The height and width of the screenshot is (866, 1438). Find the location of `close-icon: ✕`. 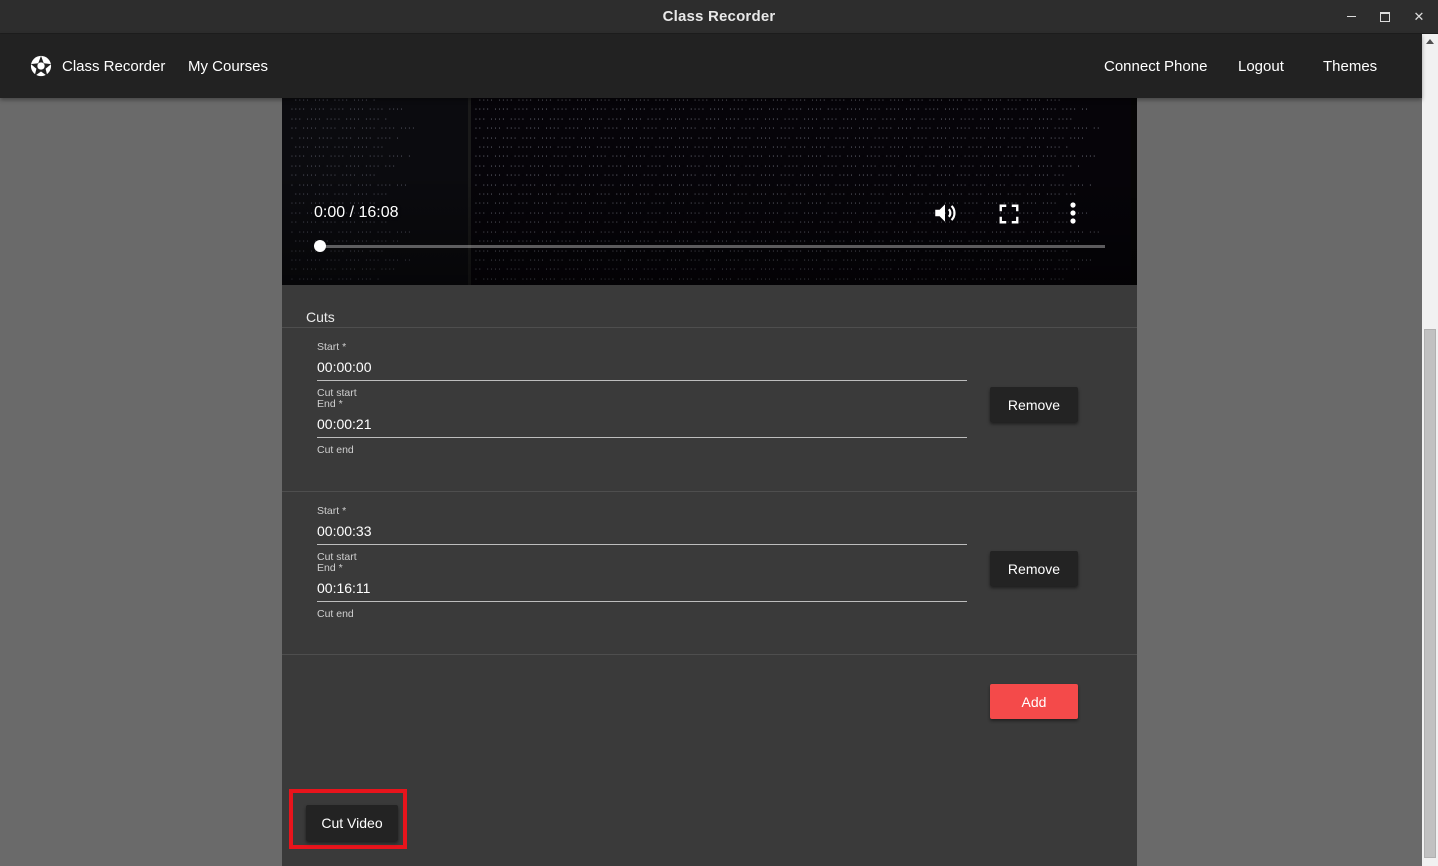

close-icon: ✕ is located at coordinates (1419, 16).